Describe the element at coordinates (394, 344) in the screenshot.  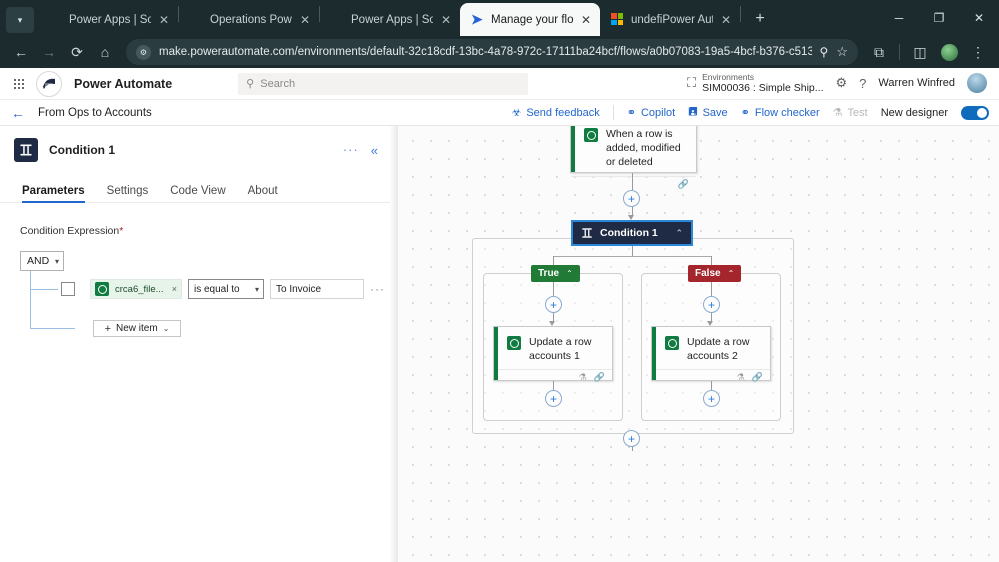
I see `panel-resize-handle` at that location.